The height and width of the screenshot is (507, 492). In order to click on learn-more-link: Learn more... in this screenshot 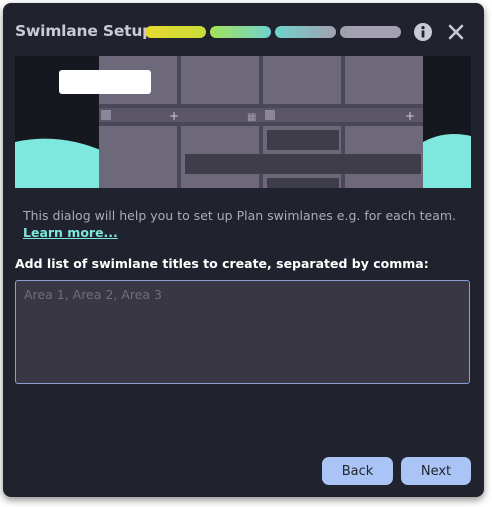, I will do `click(70, 232)`.